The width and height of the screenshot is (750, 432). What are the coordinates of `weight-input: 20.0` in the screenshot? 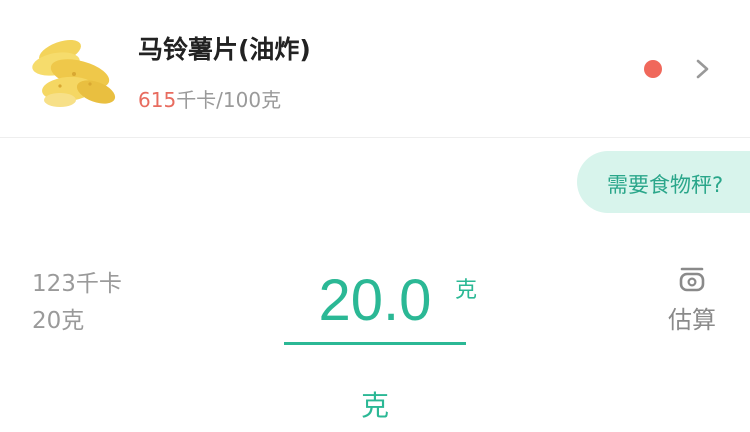 It's located at (375, 301).